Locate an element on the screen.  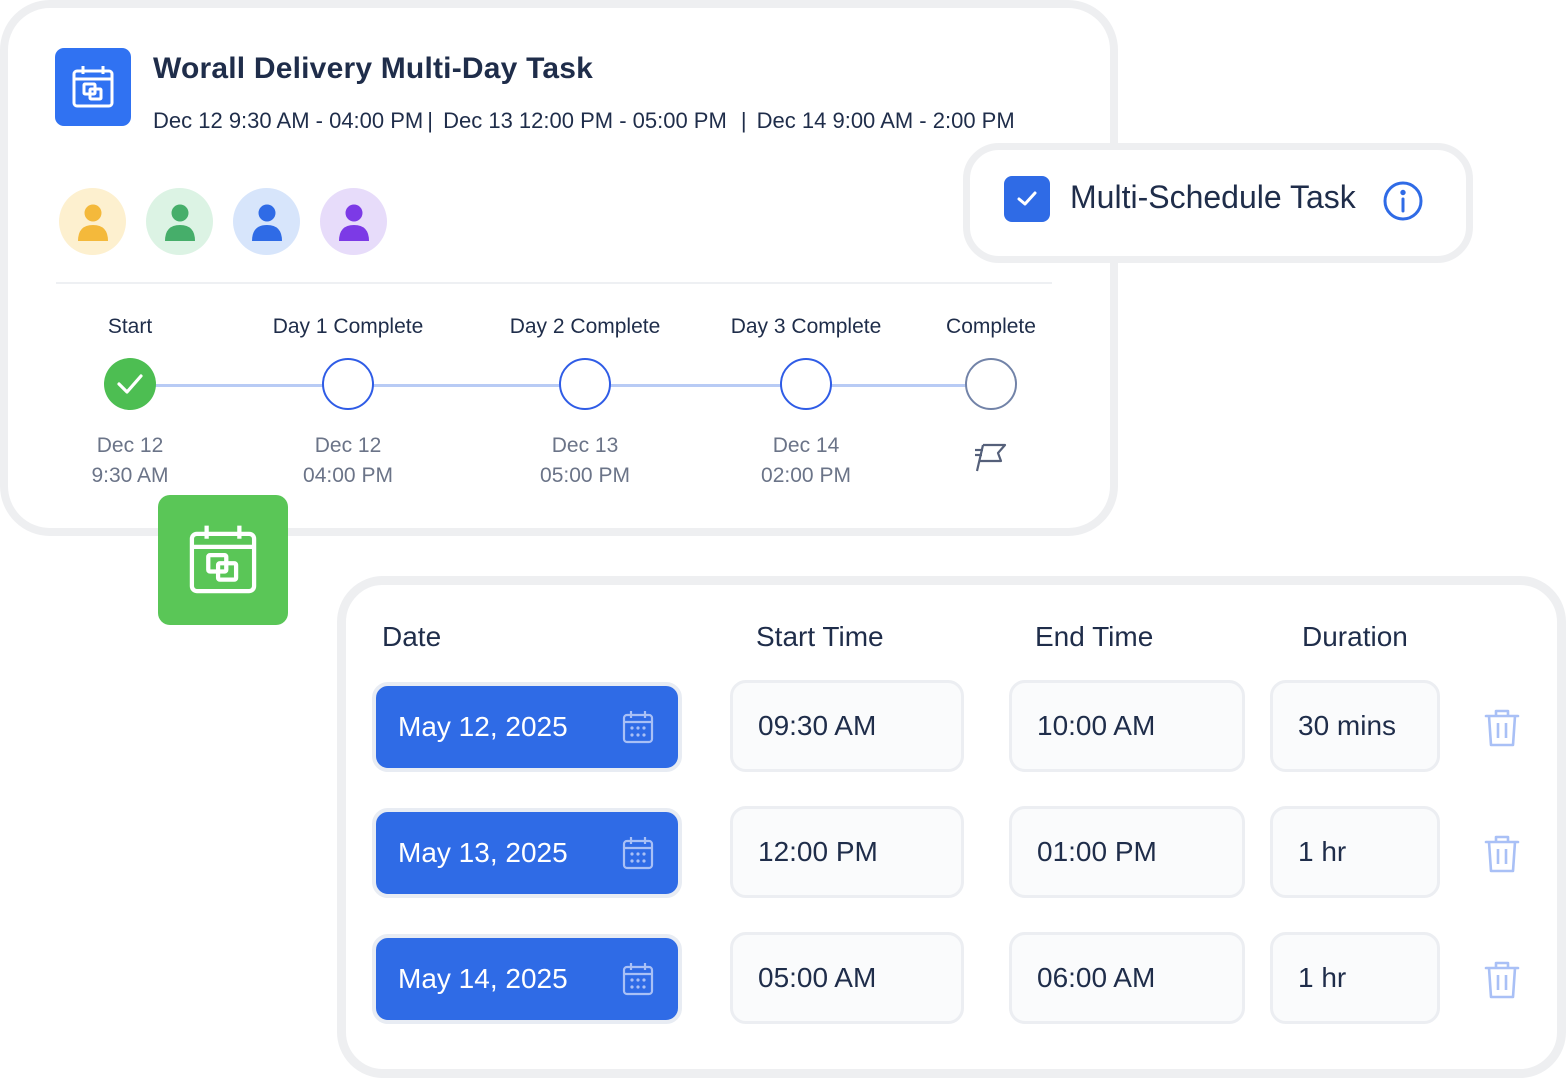
task-date-range-3: Dec 14 9:00 AM - 2:00 PM is located at coordinates (885, 120).